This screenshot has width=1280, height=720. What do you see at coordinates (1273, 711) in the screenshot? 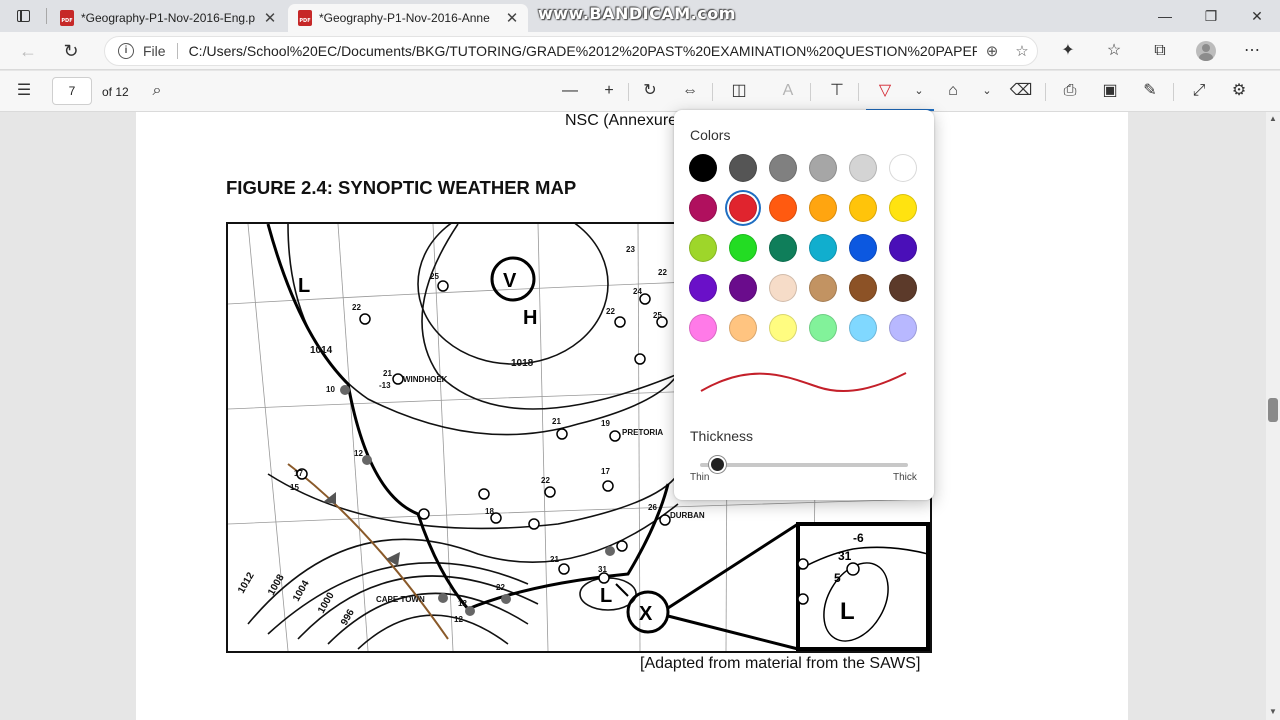
I see `scroll-down-icon: ▼` at bounding box center [1273, 711].